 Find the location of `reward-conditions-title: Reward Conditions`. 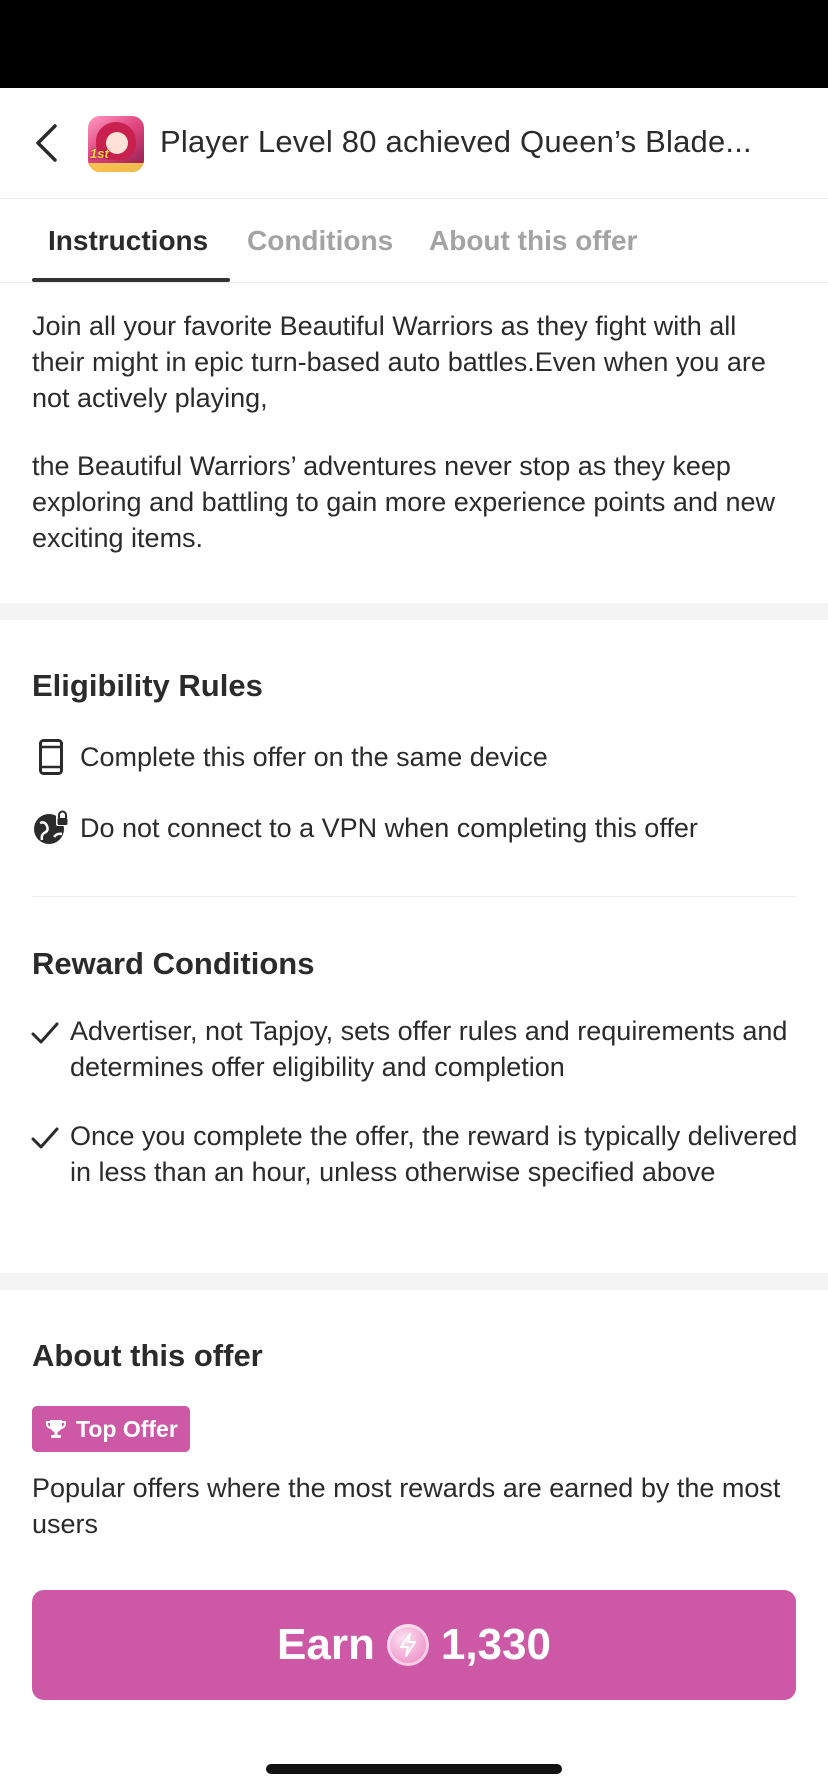

reward-conditions-title: Reward Conditions is located at coordinates (173, 963).